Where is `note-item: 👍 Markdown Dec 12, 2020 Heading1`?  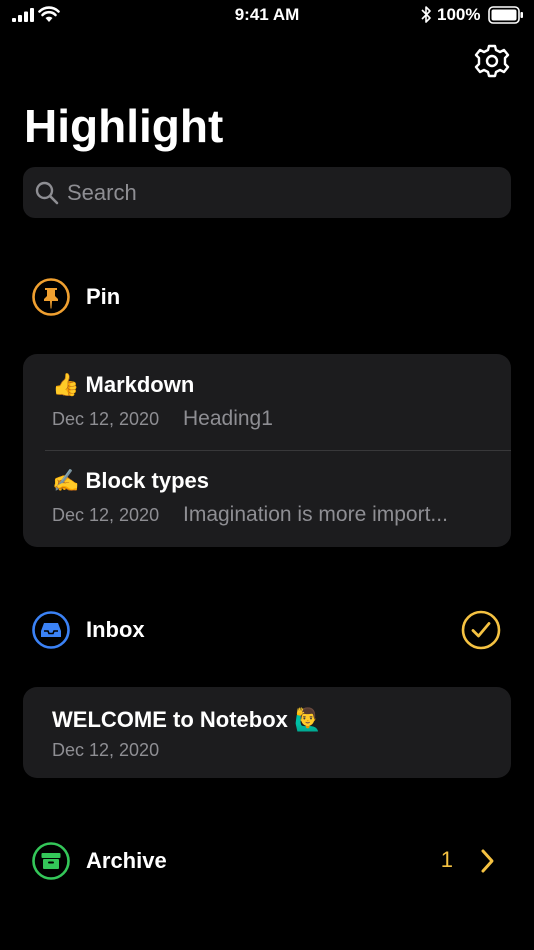
note-item: 👍 Markdown Dec 12, 2020 Heading1 is located at coordinates (267, 402).